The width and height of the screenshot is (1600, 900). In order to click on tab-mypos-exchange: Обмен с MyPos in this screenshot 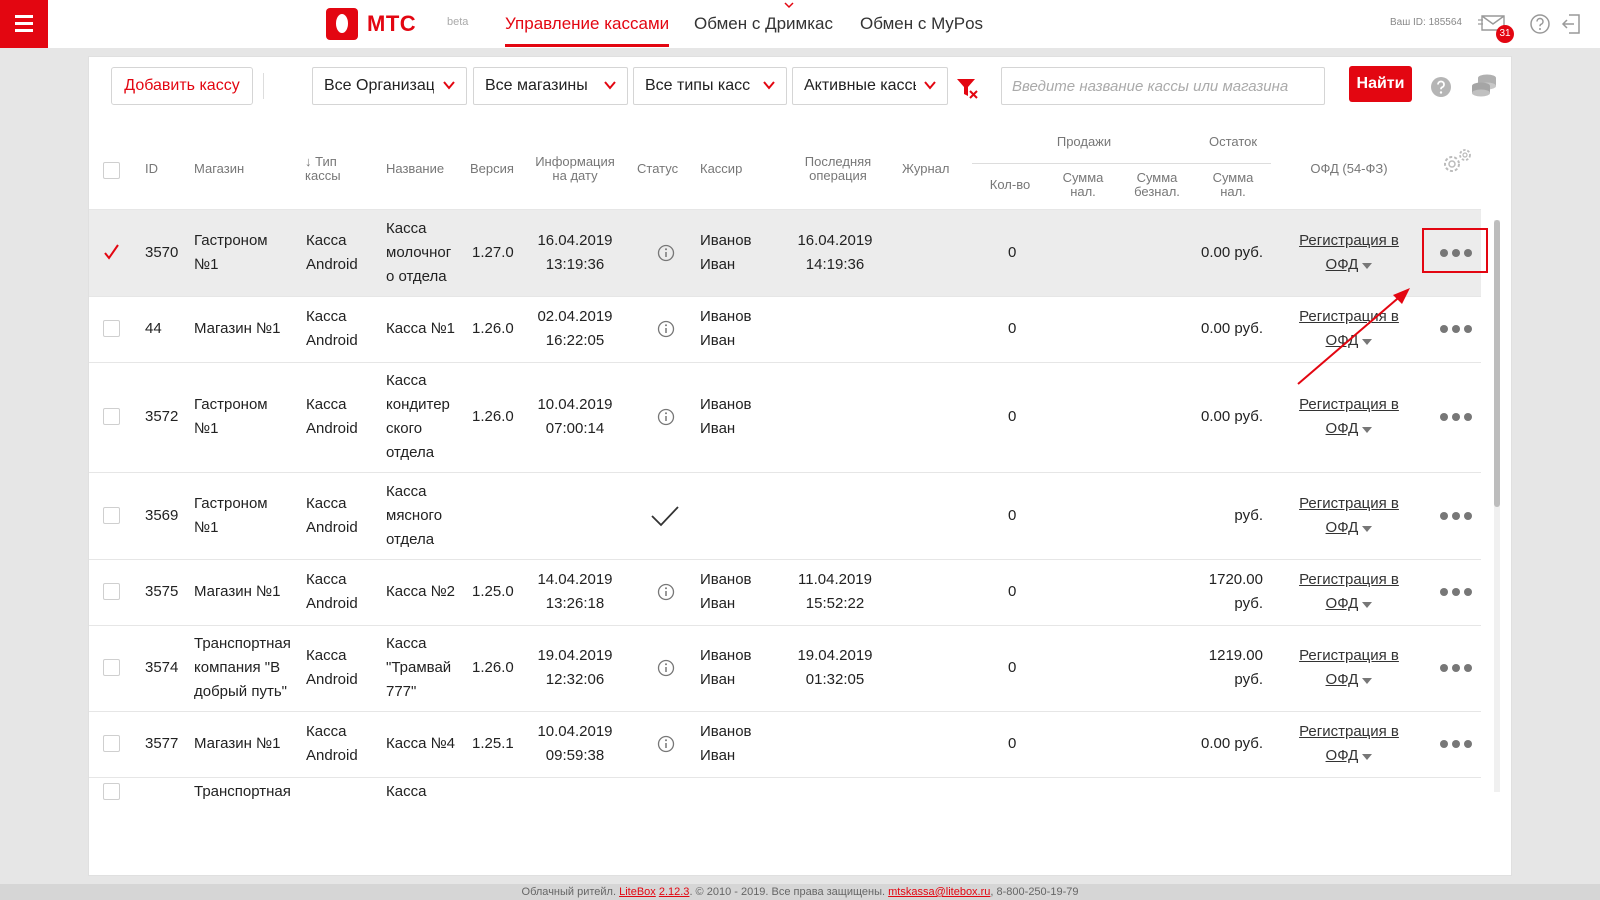, I will do `click(921, 24)`.